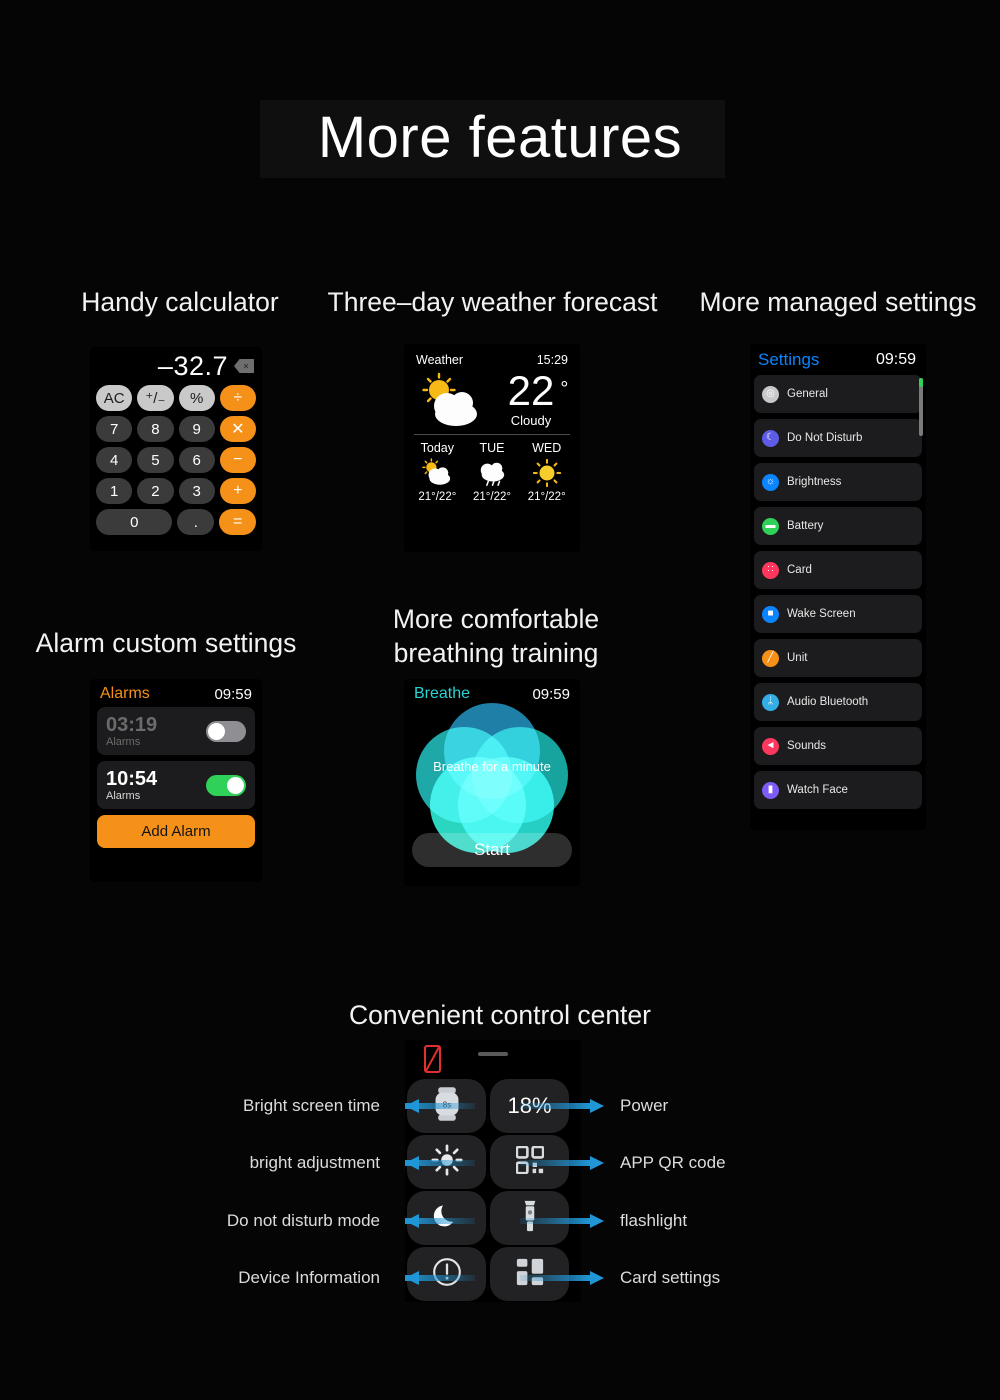  I want to click on weather-forecast-day: Today 21°/22°, so click(437, 472).